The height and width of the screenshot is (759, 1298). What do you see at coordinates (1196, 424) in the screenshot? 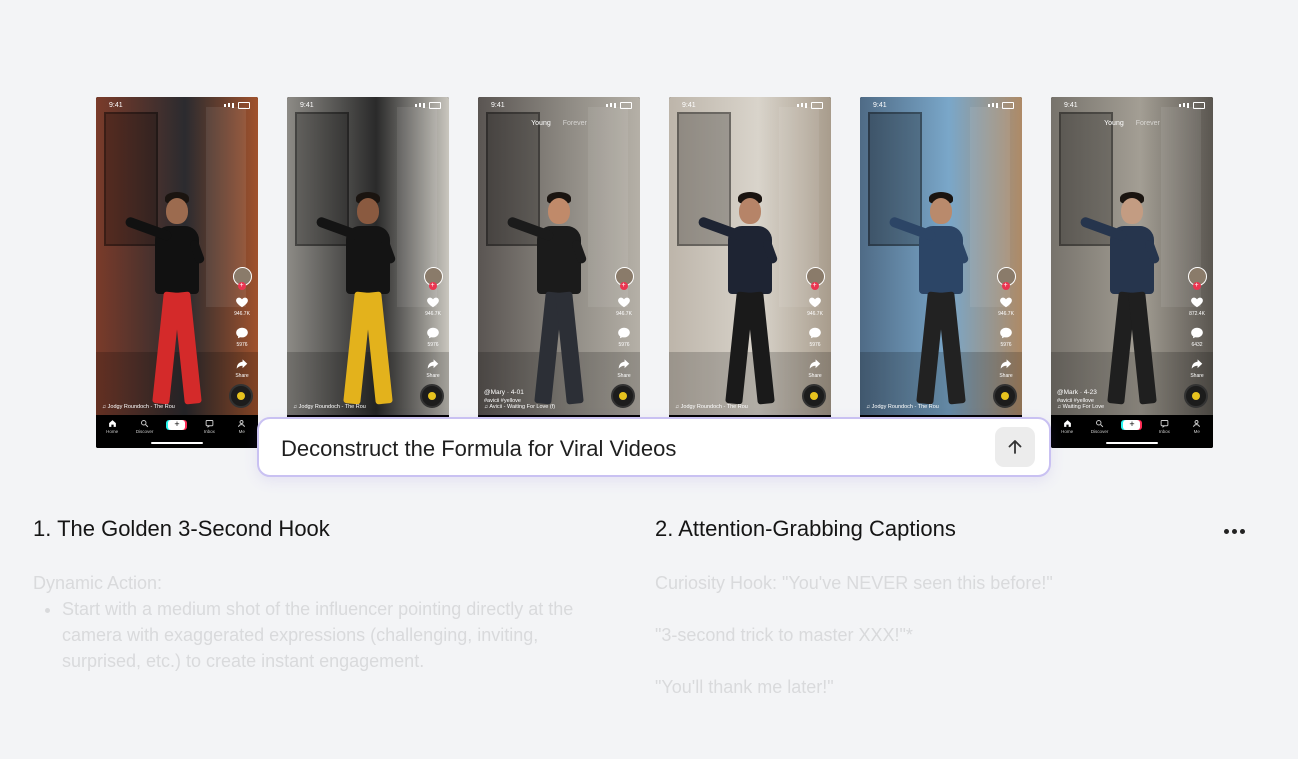
I see `nav-me-icon` at bounding box center [1196, 424].